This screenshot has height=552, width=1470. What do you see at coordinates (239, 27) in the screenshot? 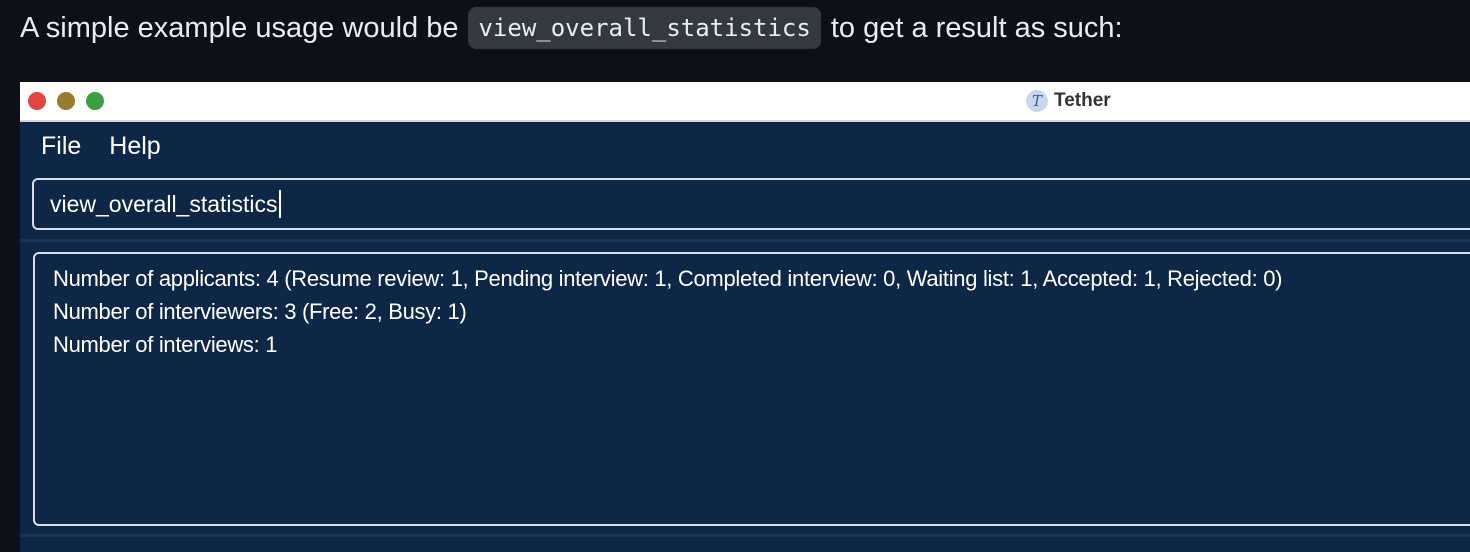
I see `intro-text-before: A simple example usage would be` at bounding box center [239, 27].